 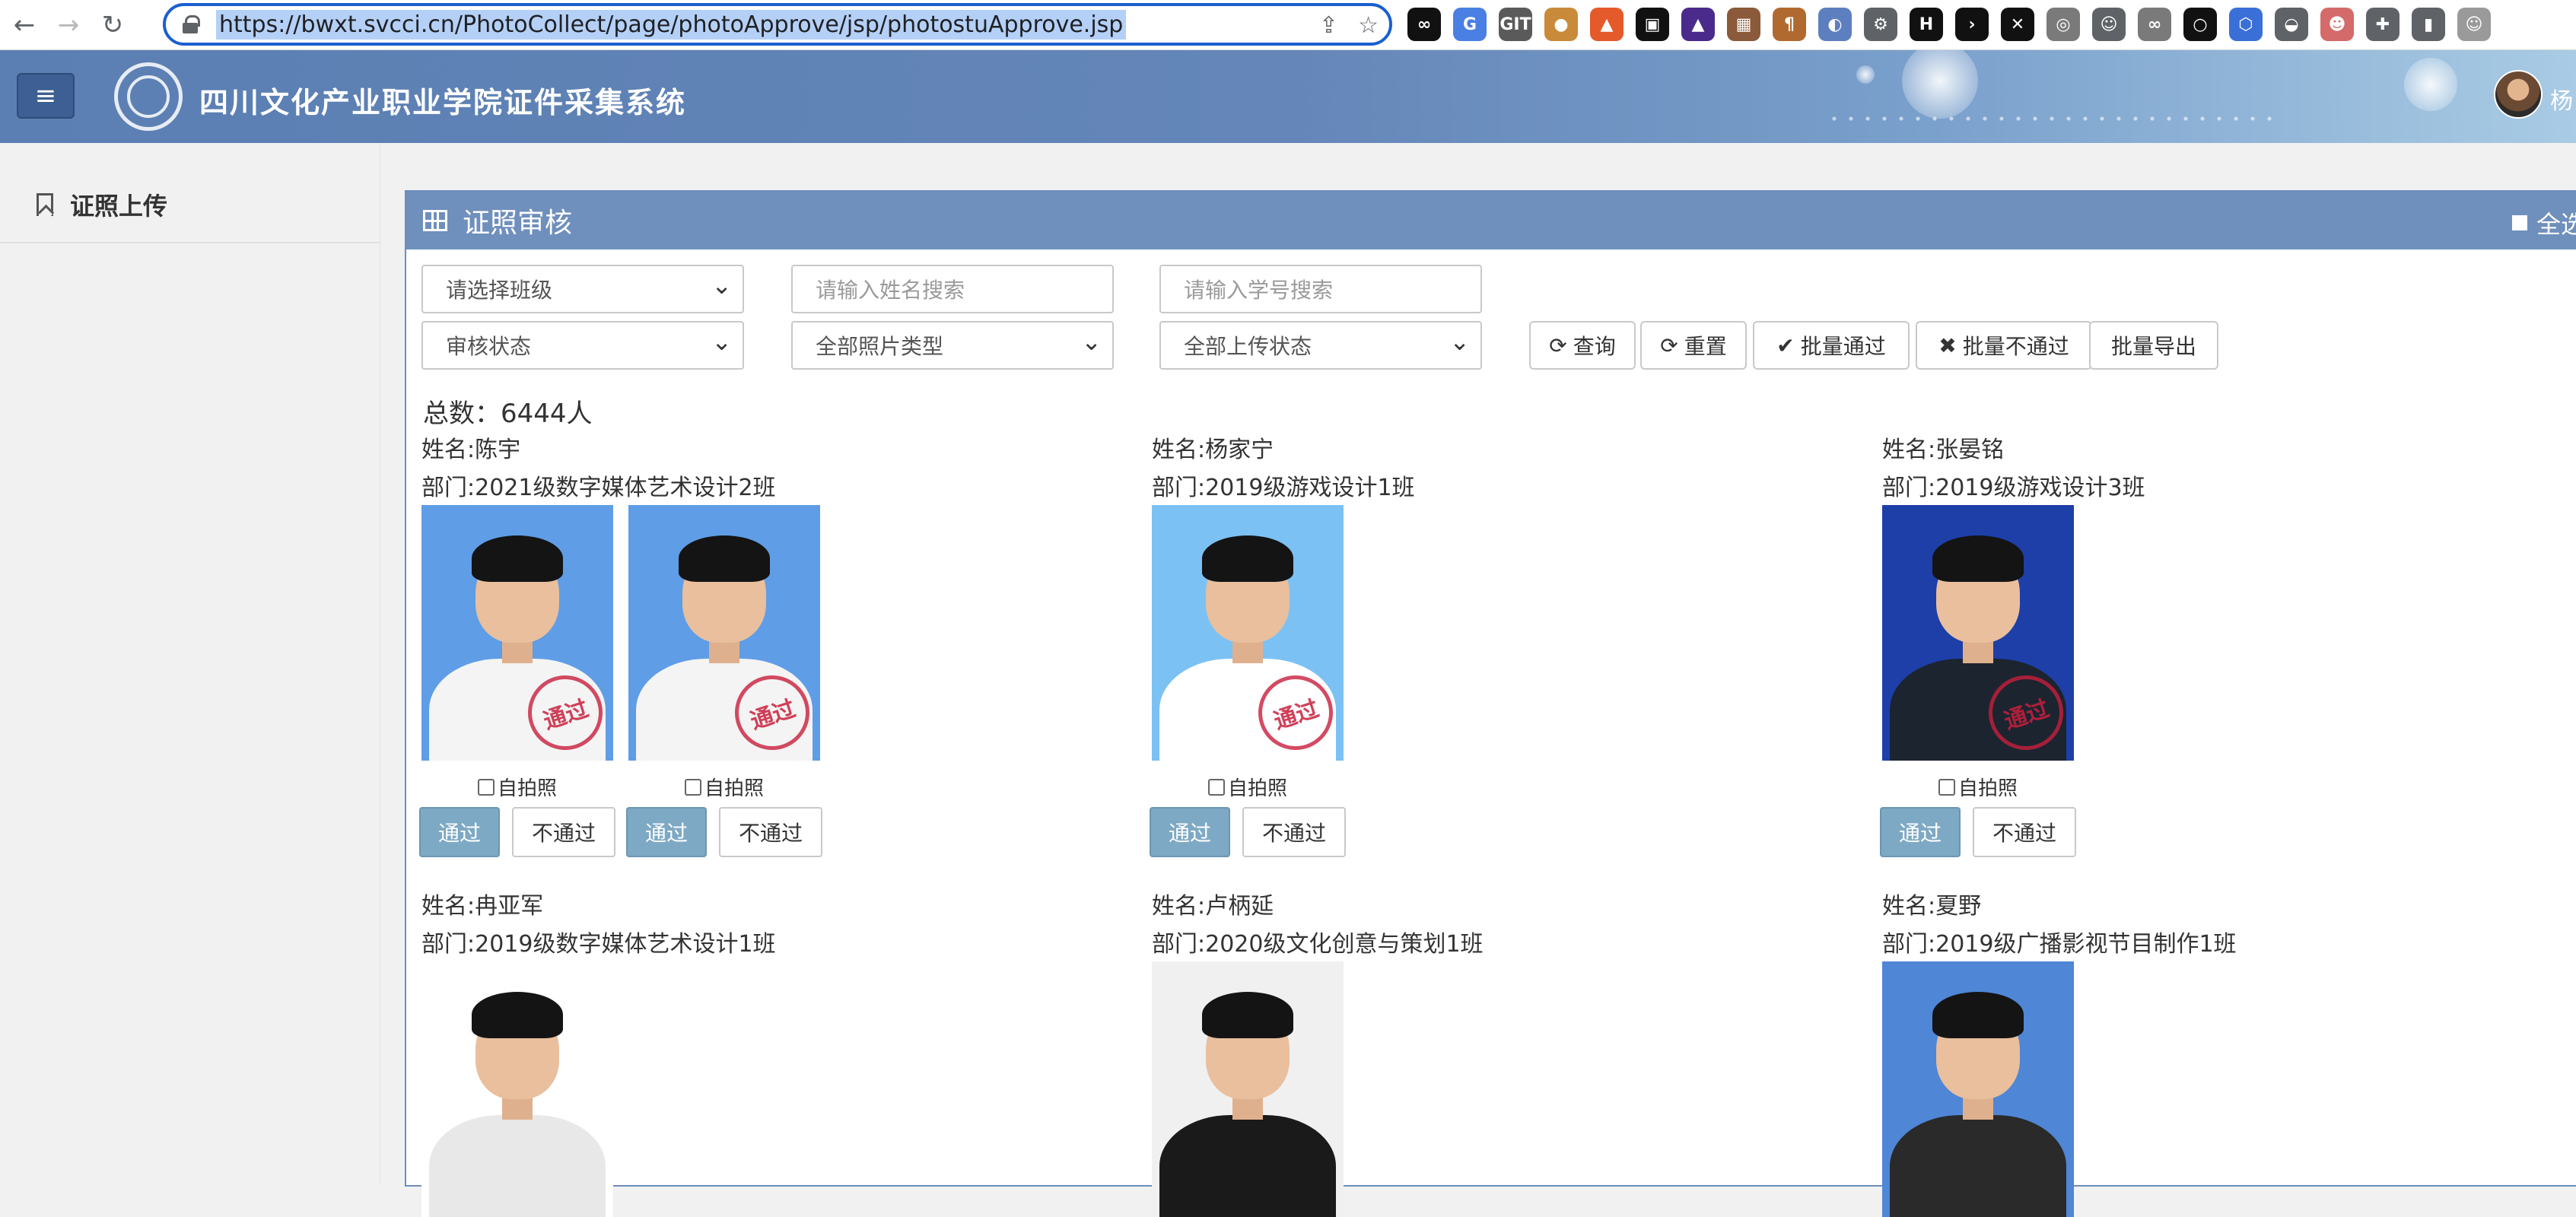 I want to click on extension-icon: ▣, so click(x=1652, y=24).